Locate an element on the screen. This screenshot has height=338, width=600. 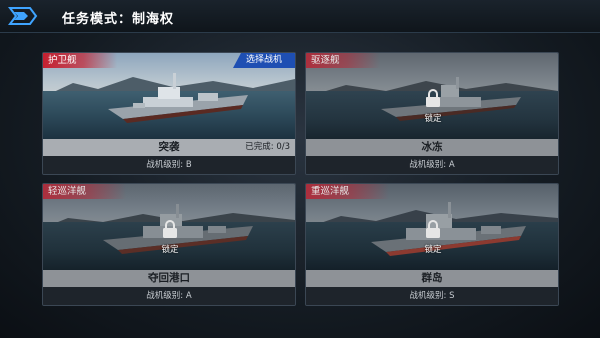
mission-name: 突袭 已完成: 0/3 is located at coordinates (169, 147).